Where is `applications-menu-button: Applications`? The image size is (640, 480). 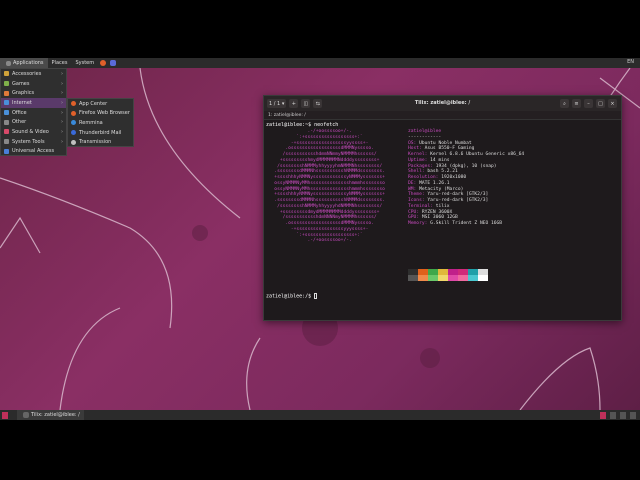 applications-menu-button: Applications is located at coordinates (24, 63).